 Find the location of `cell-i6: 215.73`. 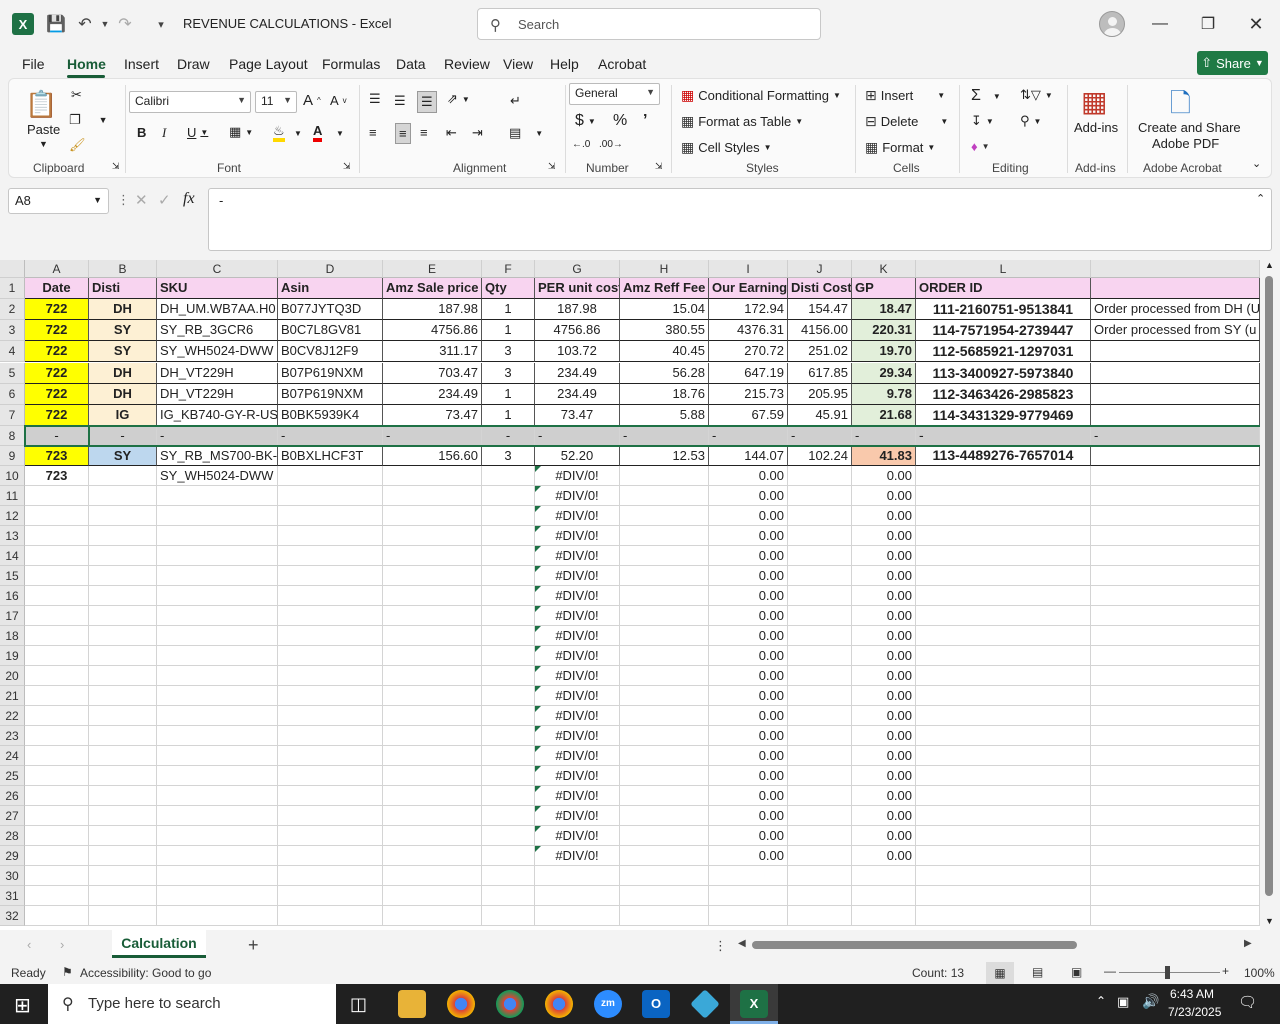

cell-i6: 215.73 is located at coordinates (748, 394).